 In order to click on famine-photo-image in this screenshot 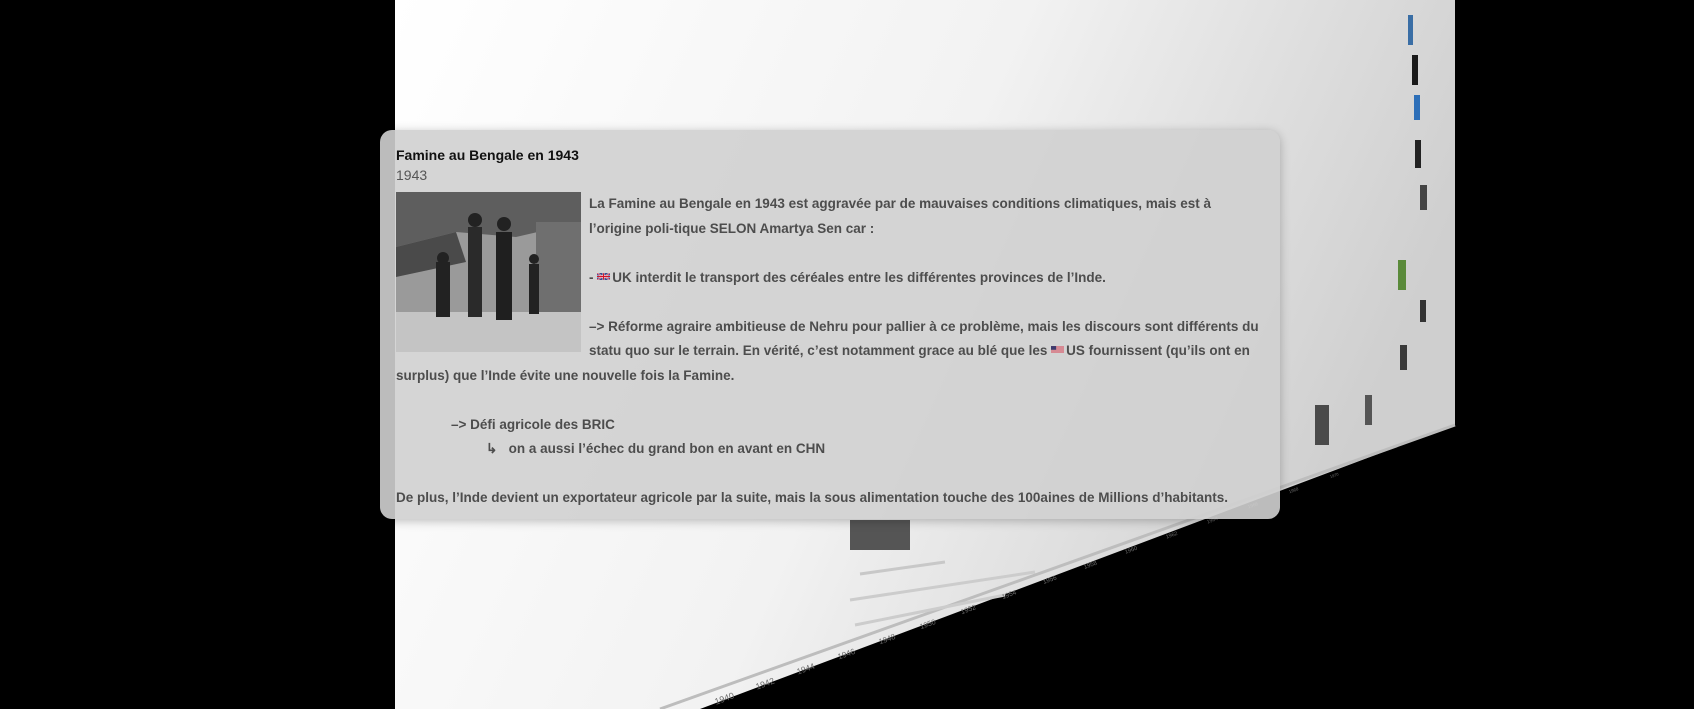, I will do `click(488, 272)`.